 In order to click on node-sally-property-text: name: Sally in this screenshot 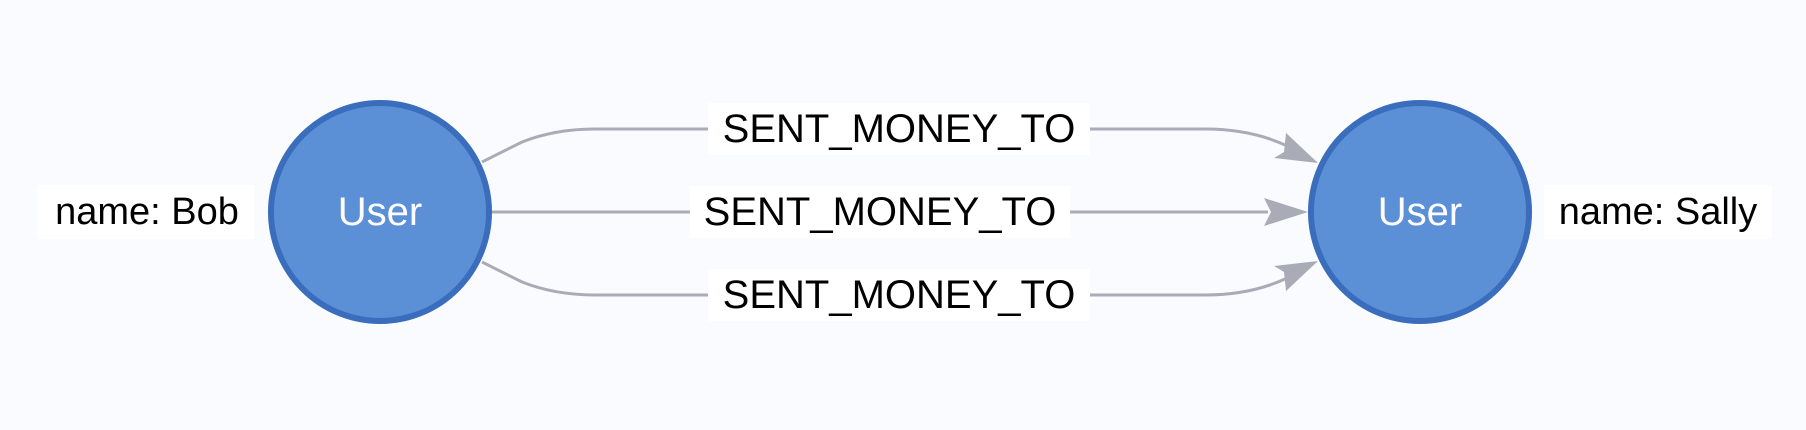, I will do `click(1658, 212)`.